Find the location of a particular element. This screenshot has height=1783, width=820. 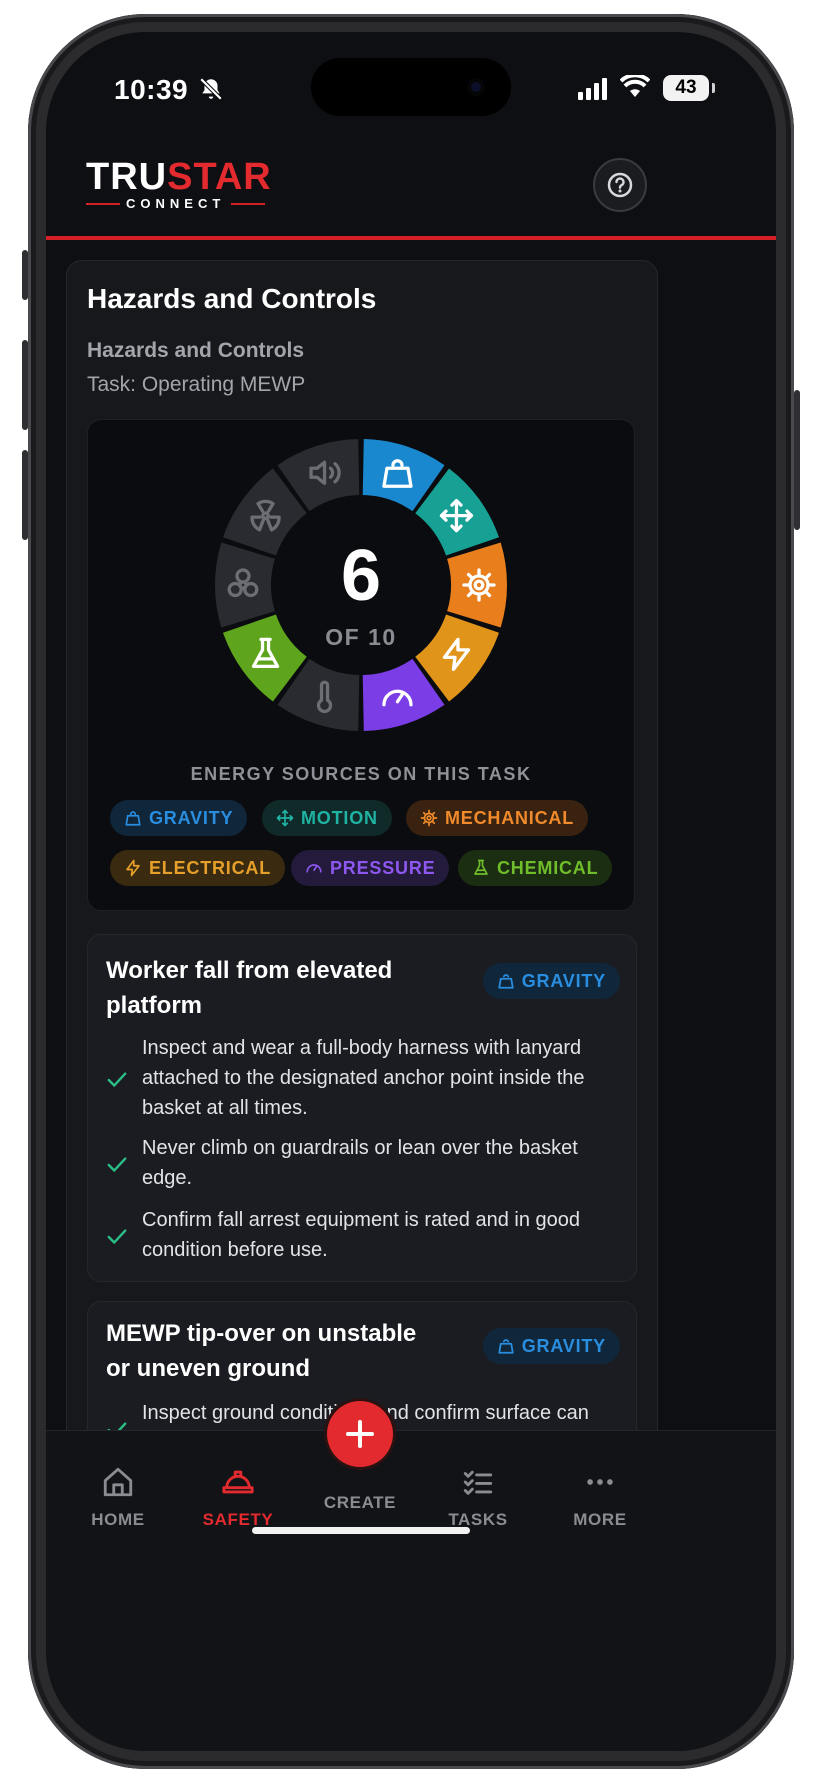

create-button is located at coordinates (360, 1434).